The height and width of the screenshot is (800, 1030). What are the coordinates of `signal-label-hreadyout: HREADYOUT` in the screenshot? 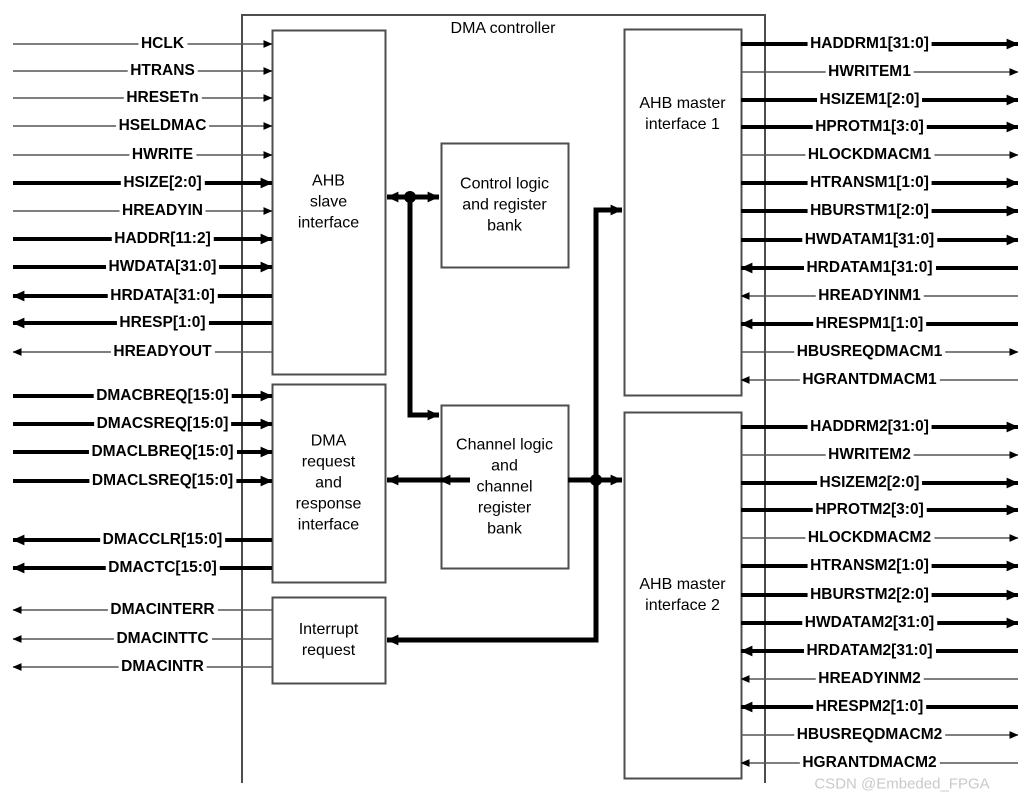 It's located at (162, 352).